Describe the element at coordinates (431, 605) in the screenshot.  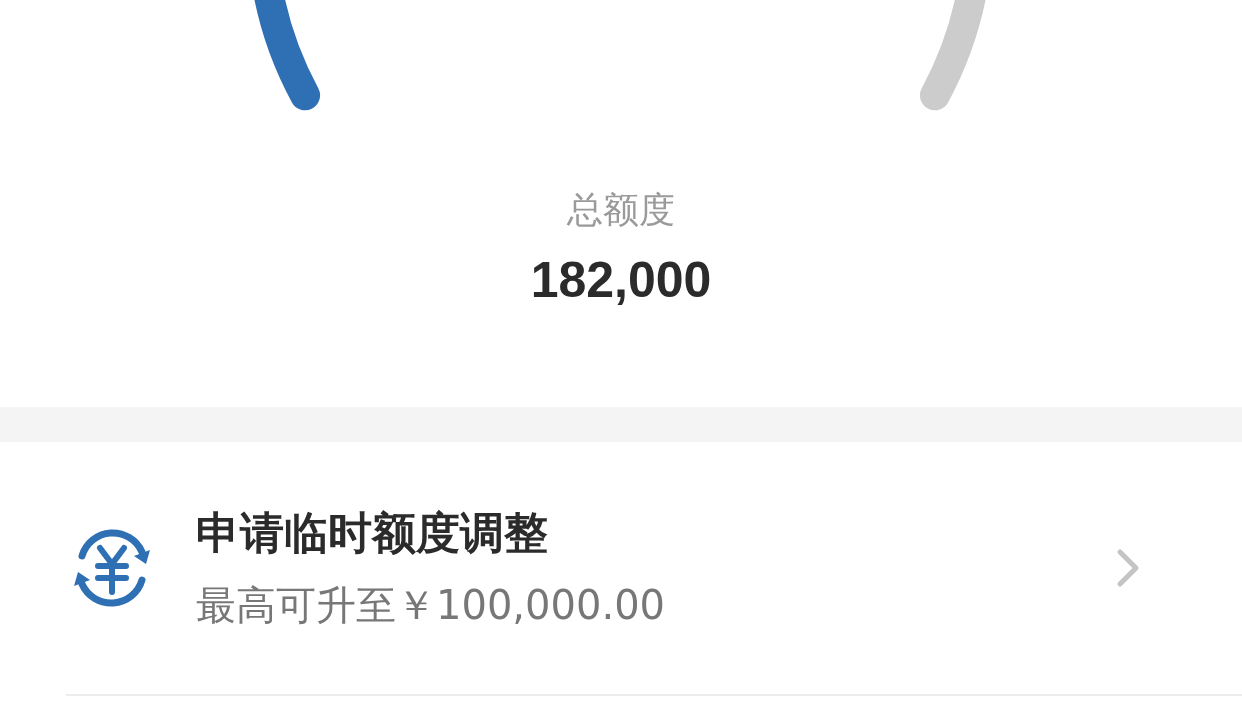
I see `item-subtitle: 最高可升至￥100,000.00` at that location.